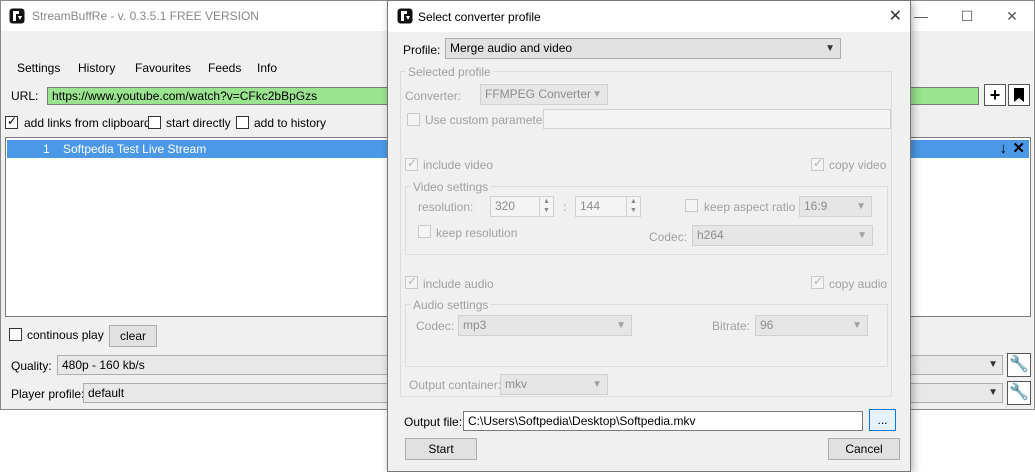  What do you see at coordinates (608, 206) in the screenshot?
I see `resolution-height-input: 144 ▲ ▼` at bounding box center [608, 206].